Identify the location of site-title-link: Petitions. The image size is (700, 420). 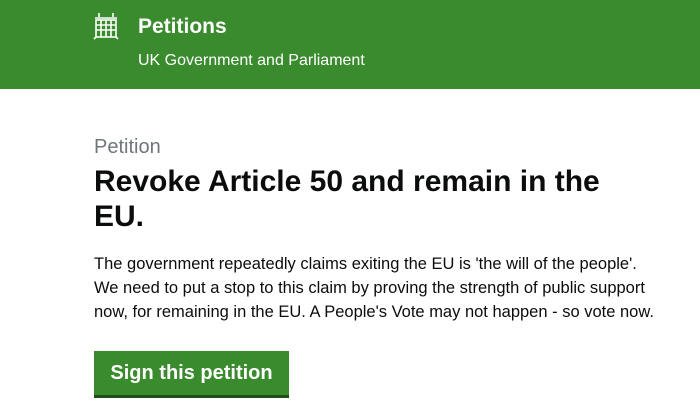
(182, 27).